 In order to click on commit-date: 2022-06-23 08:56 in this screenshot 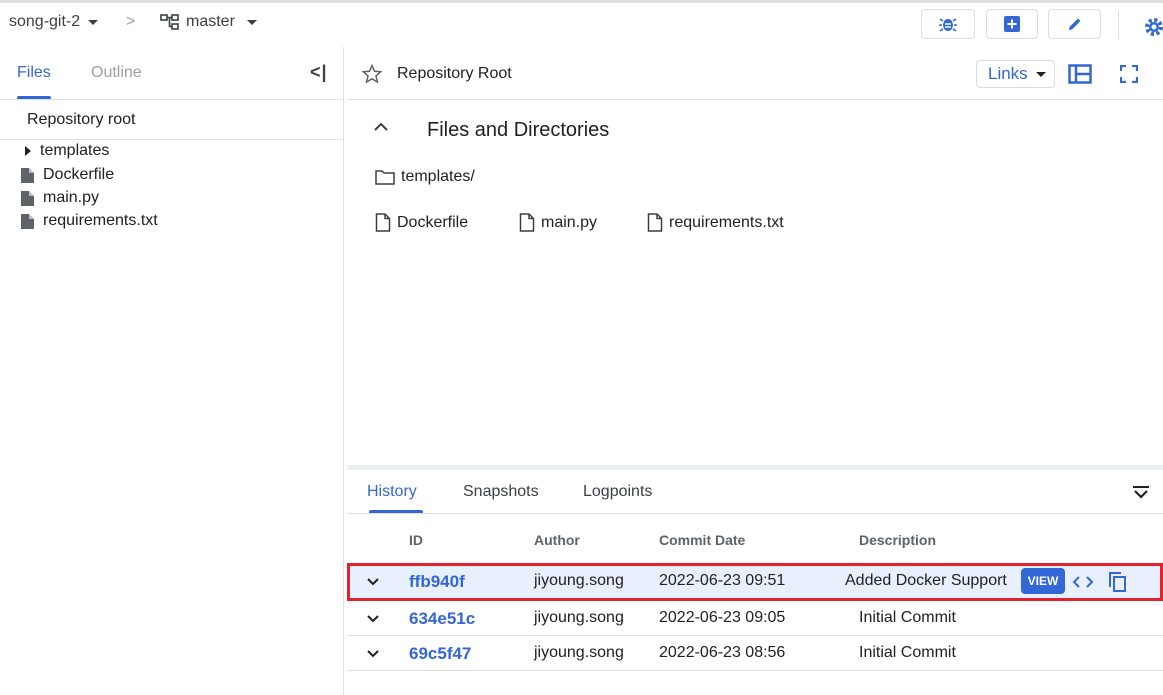, I will do `click(722, 652)`.